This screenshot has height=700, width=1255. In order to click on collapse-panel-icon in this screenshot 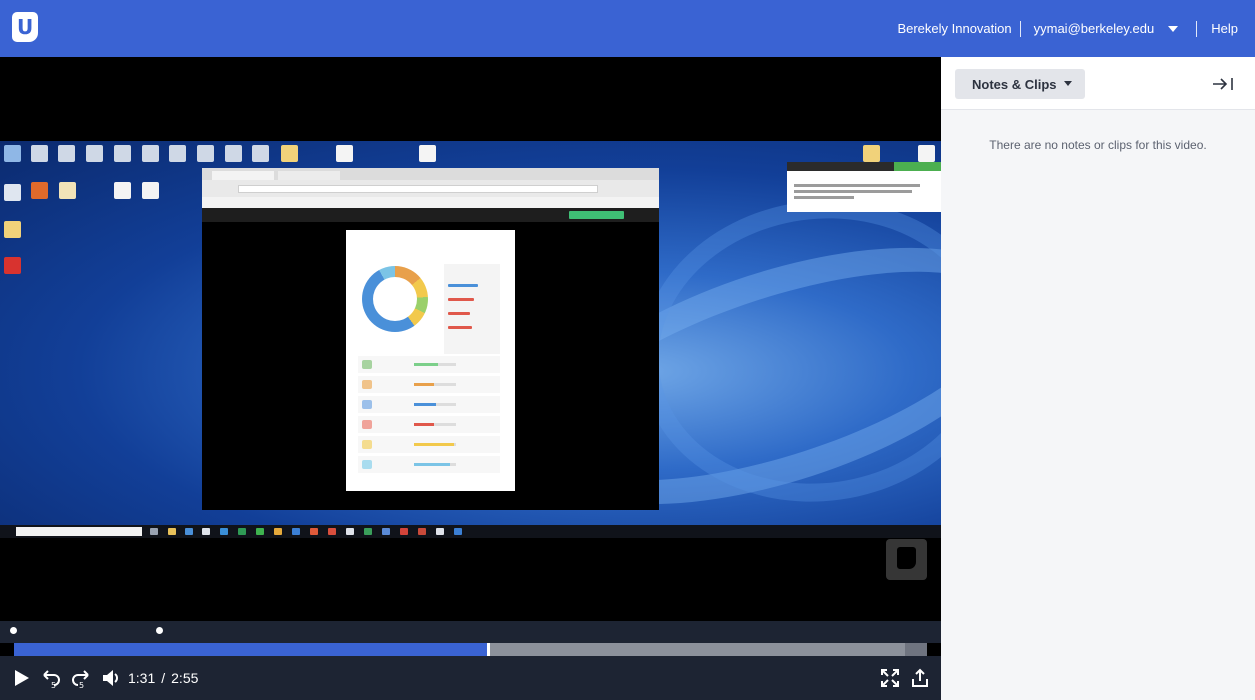, I will do `click(1223, 84)`.